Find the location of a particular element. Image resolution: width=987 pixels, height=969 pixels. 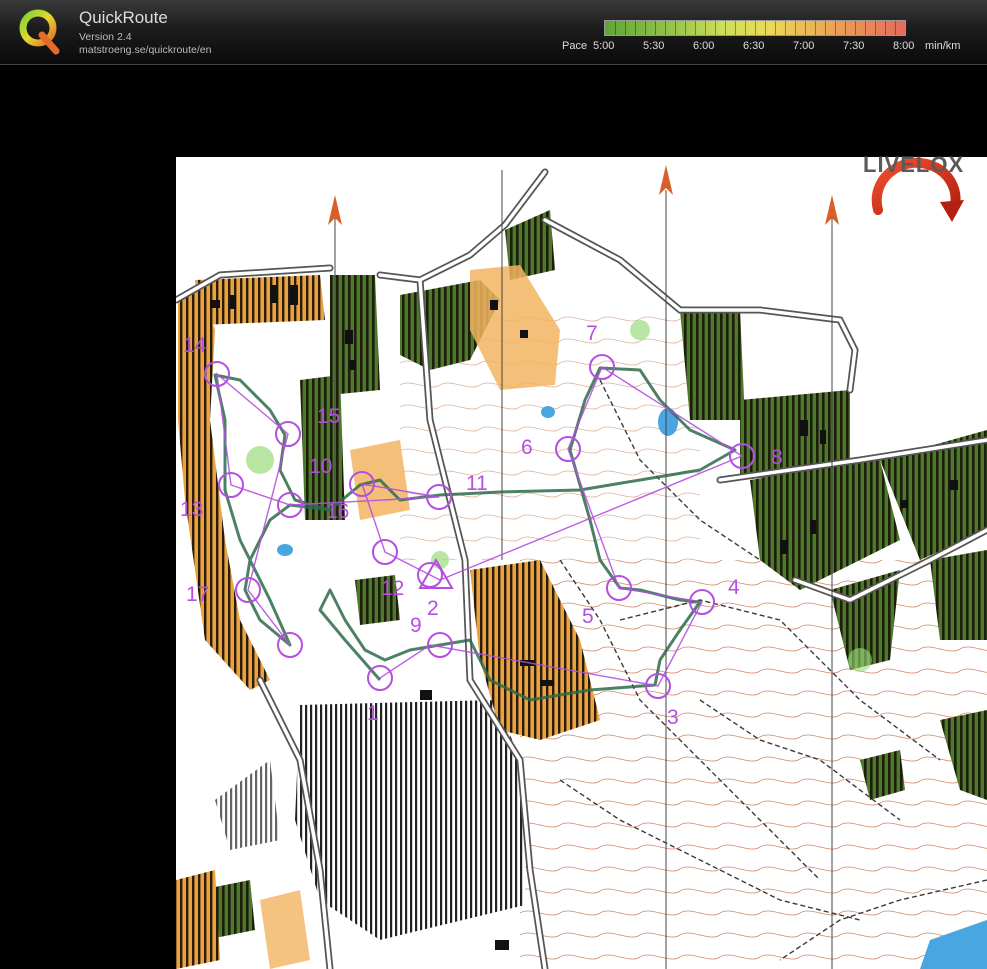

pace-label: 8:00 is located at coordinates (904, 46).